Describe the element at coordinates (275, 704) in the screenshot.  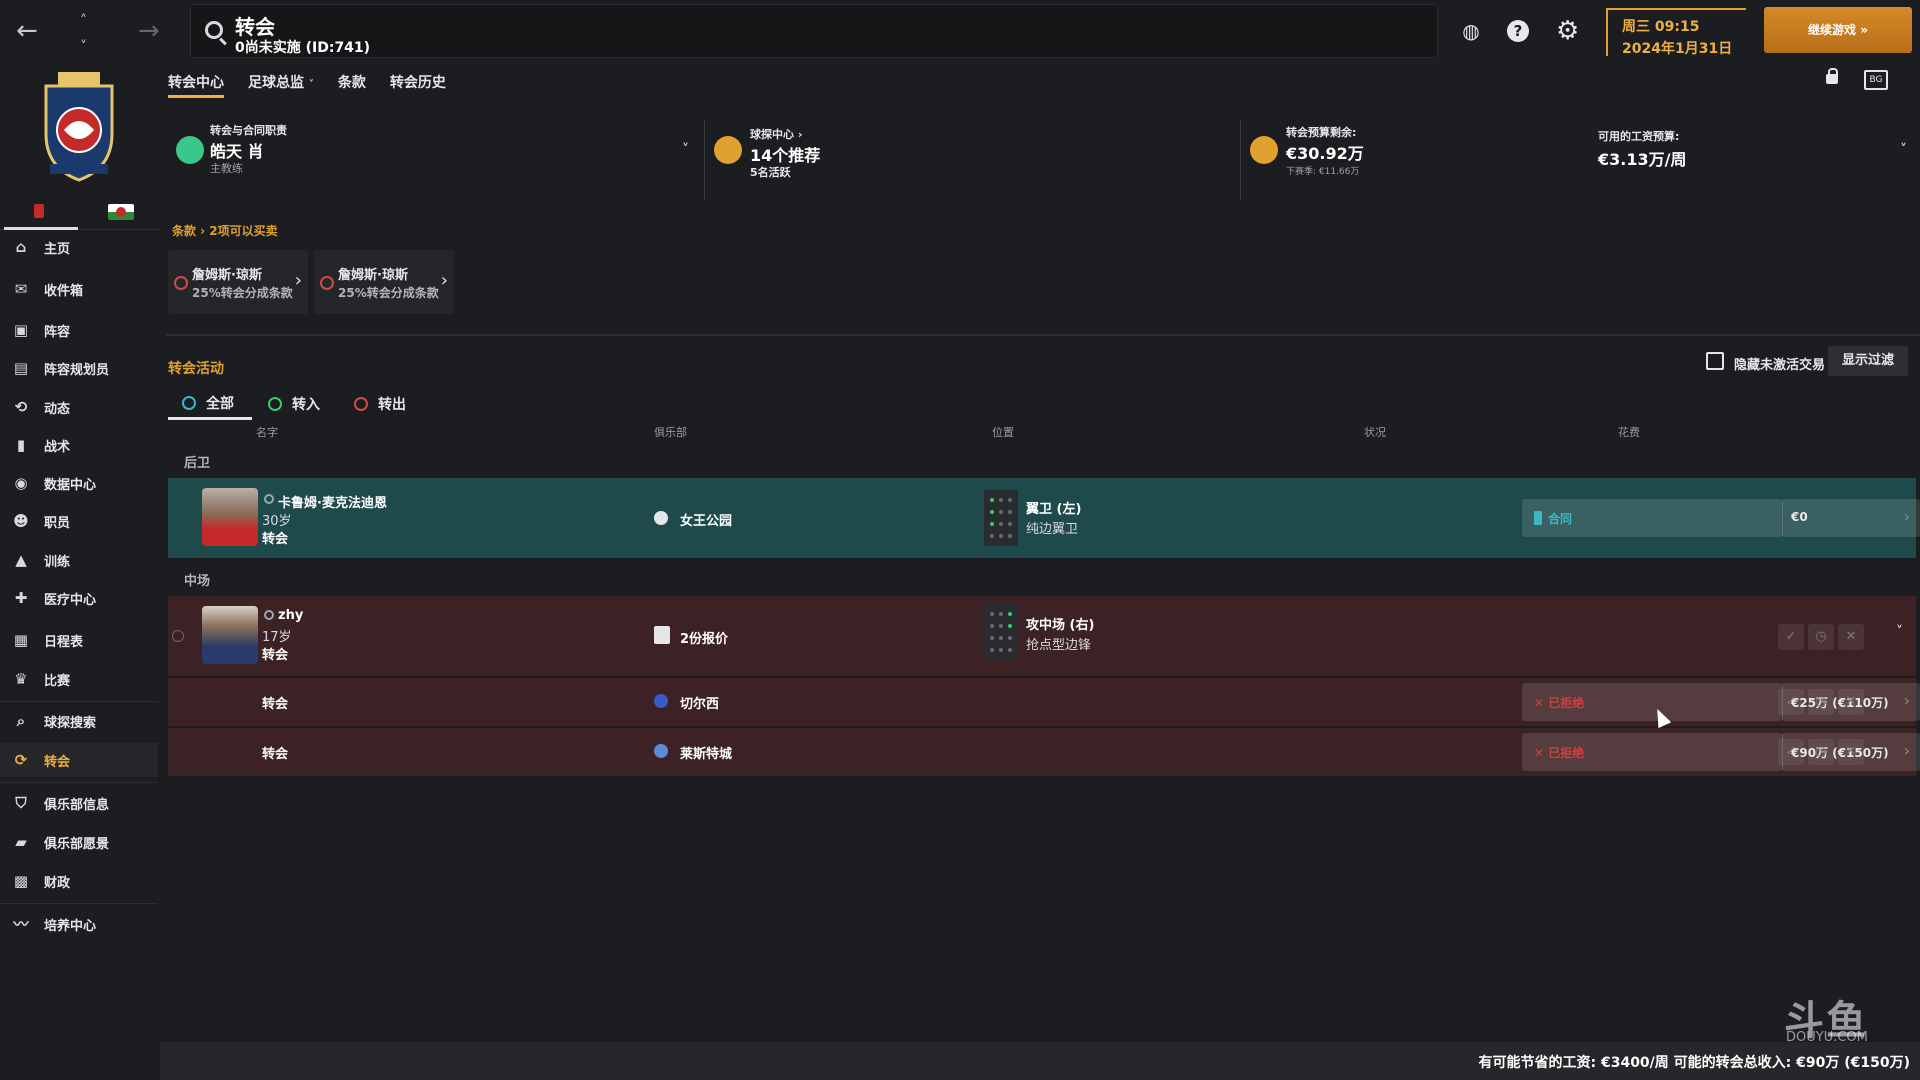
I see `transfer-type: 转会` at that location.